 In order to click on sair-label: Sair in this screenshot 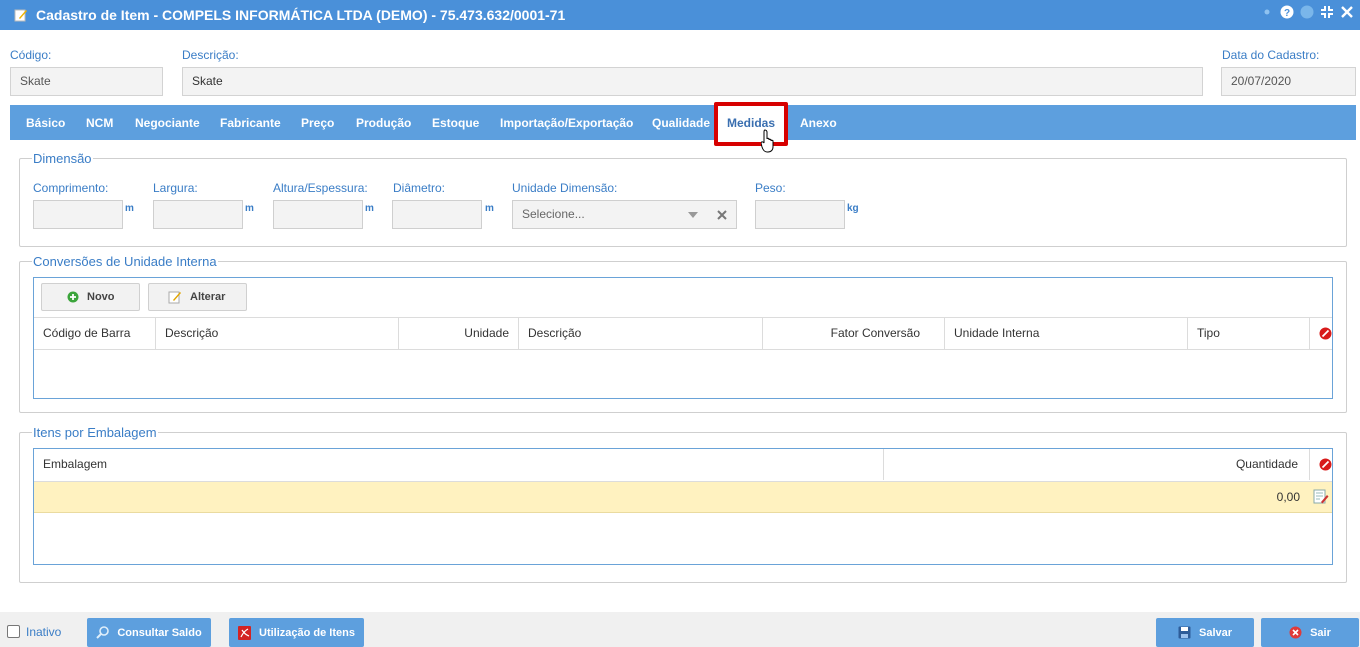, I will do `click(1320, 632)`.